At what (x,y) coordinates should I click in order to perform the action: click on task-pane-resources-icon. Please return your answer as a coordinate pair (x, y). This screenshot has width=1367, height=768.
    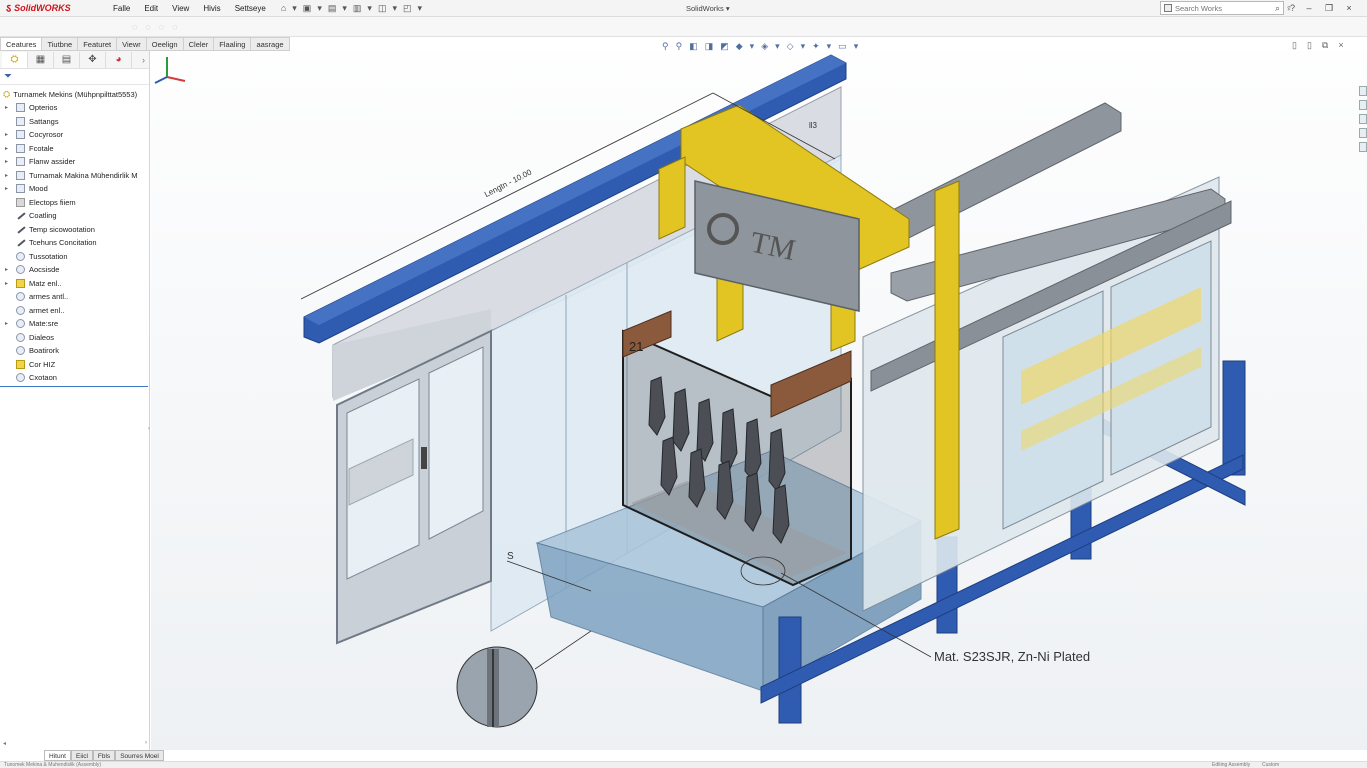
    Looking at the image, I should click on (1362, 91).